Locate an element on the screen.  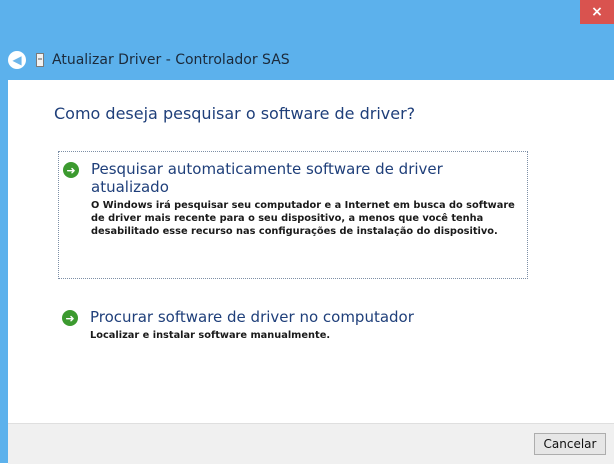
title-bar: ◀ Atualizar Driver - Controlador SAS is located at coordinates (307, 60).